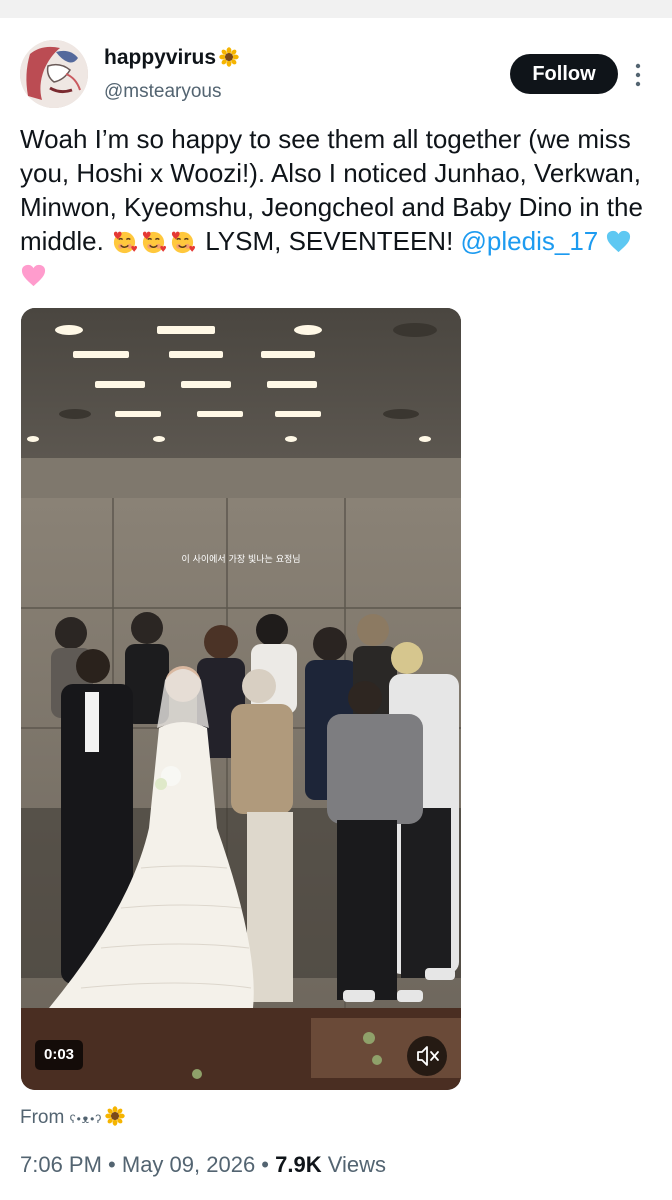  I want to click on mute-button, so click(427, 1056).